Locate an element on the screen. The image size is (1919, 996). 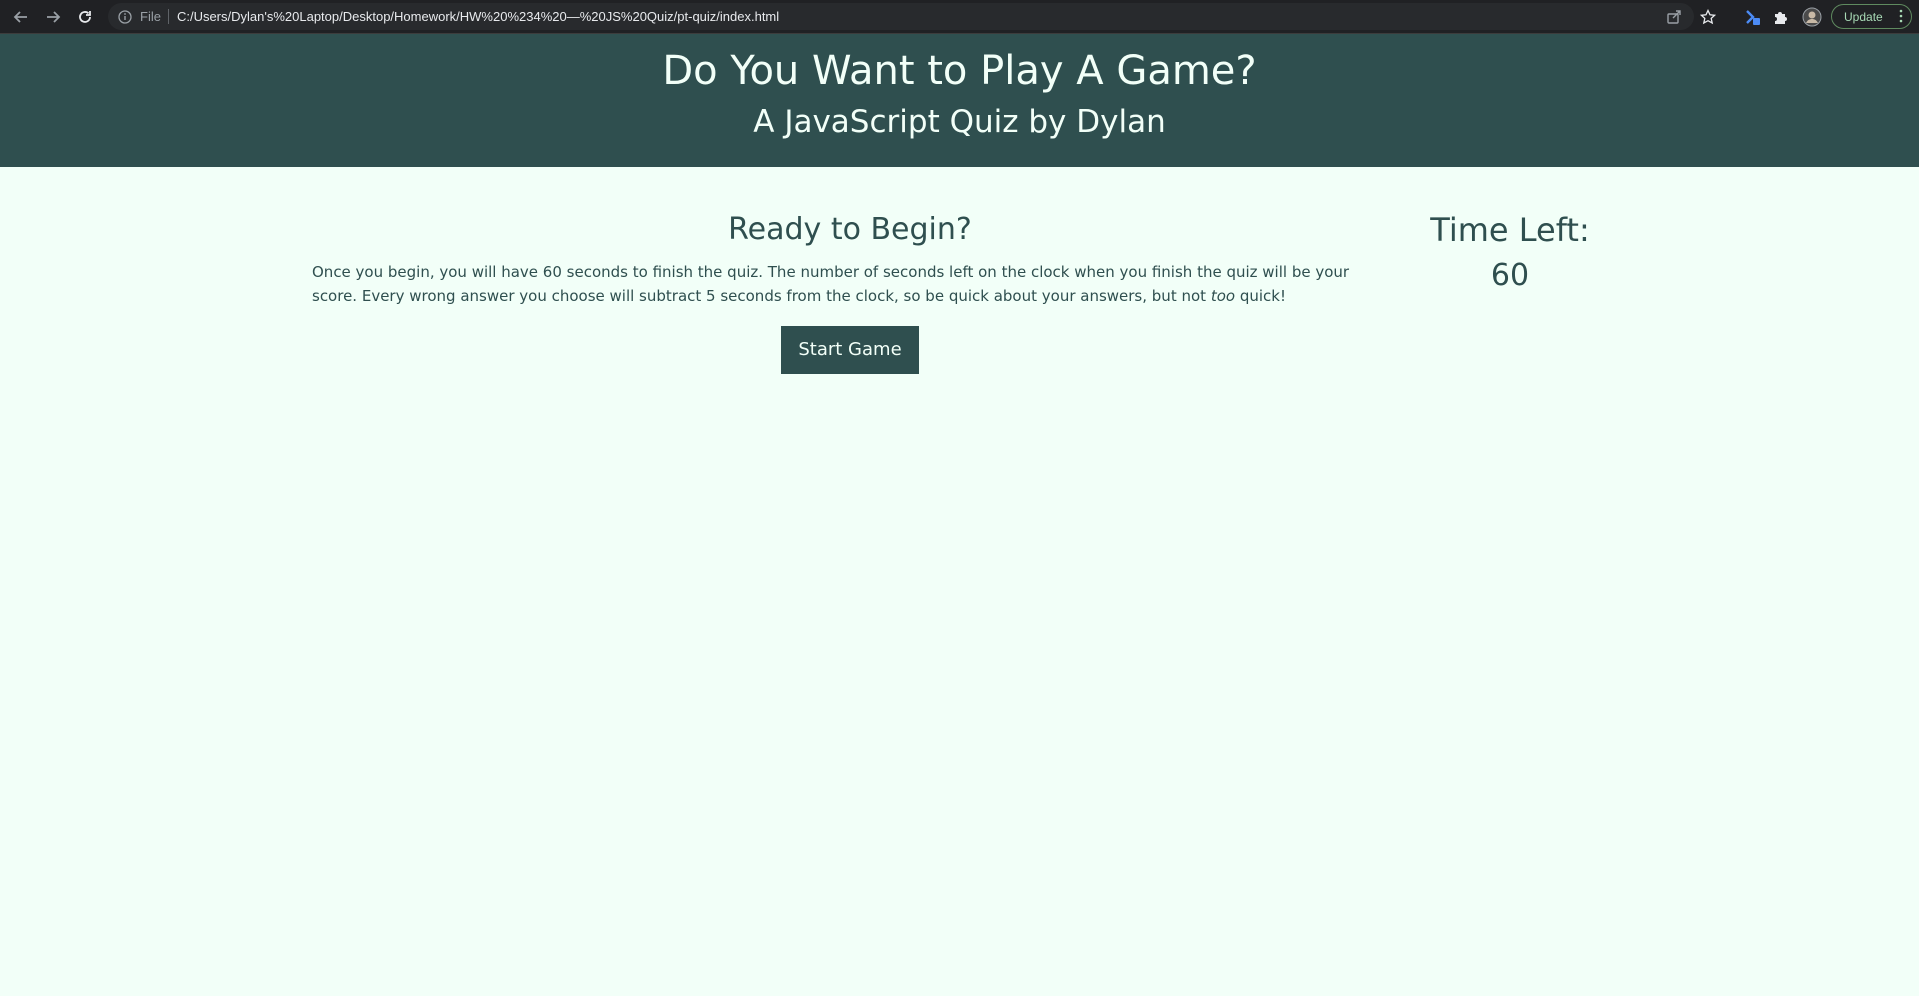
extension-icon is located at coordinates (1752, 17).